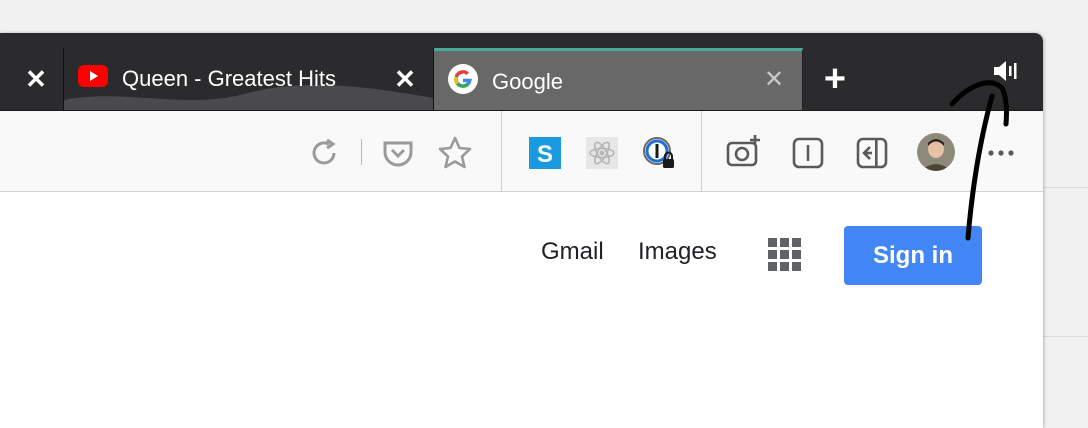  I want to click on star-icon, so click(455, 153).